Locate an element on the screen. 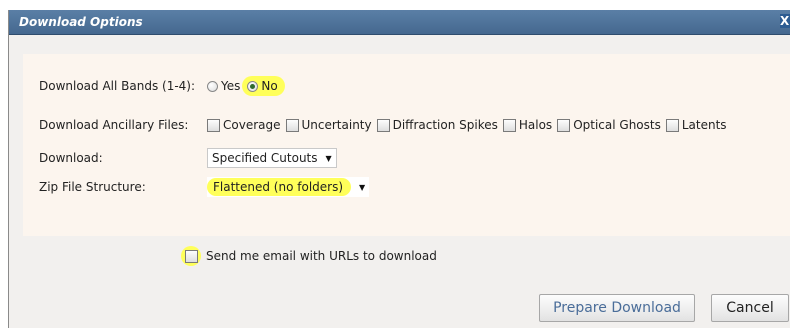  bands-options: Yes No is located at coordinates (246, 86).